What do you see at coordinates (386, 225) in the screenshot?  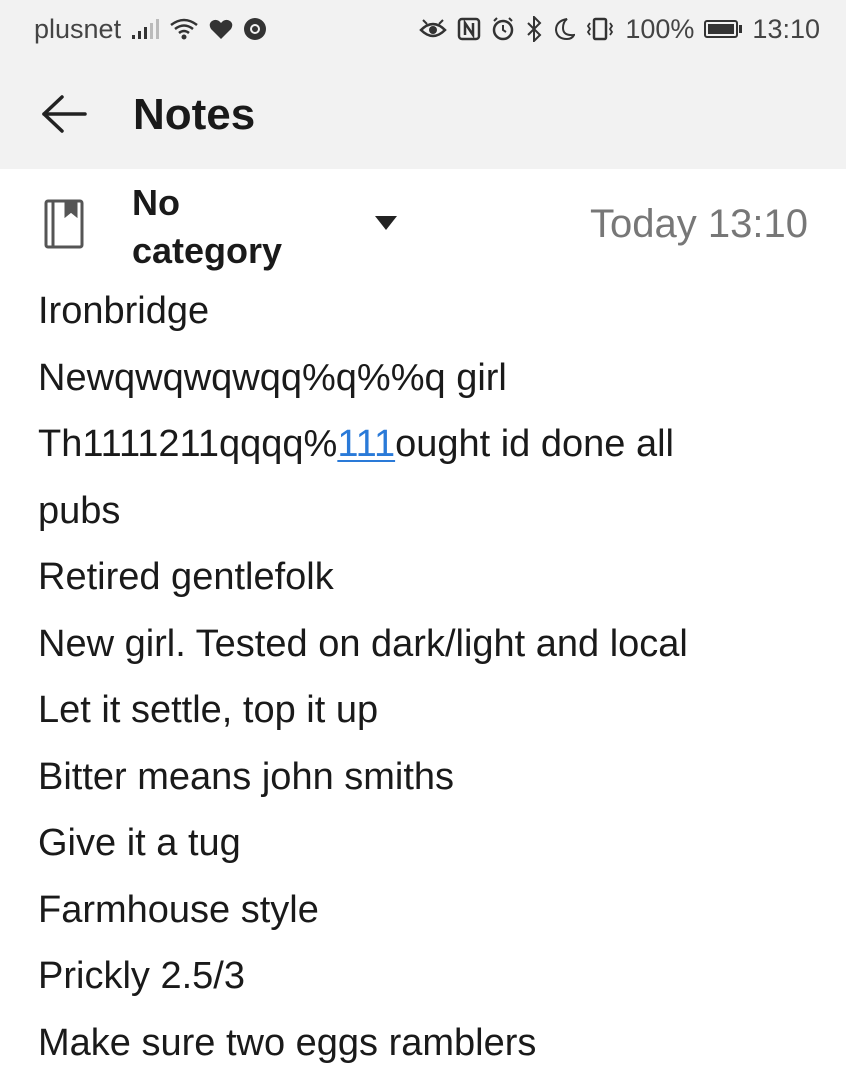 I see `triangle-down-icon` at bounding box center [386, 225].